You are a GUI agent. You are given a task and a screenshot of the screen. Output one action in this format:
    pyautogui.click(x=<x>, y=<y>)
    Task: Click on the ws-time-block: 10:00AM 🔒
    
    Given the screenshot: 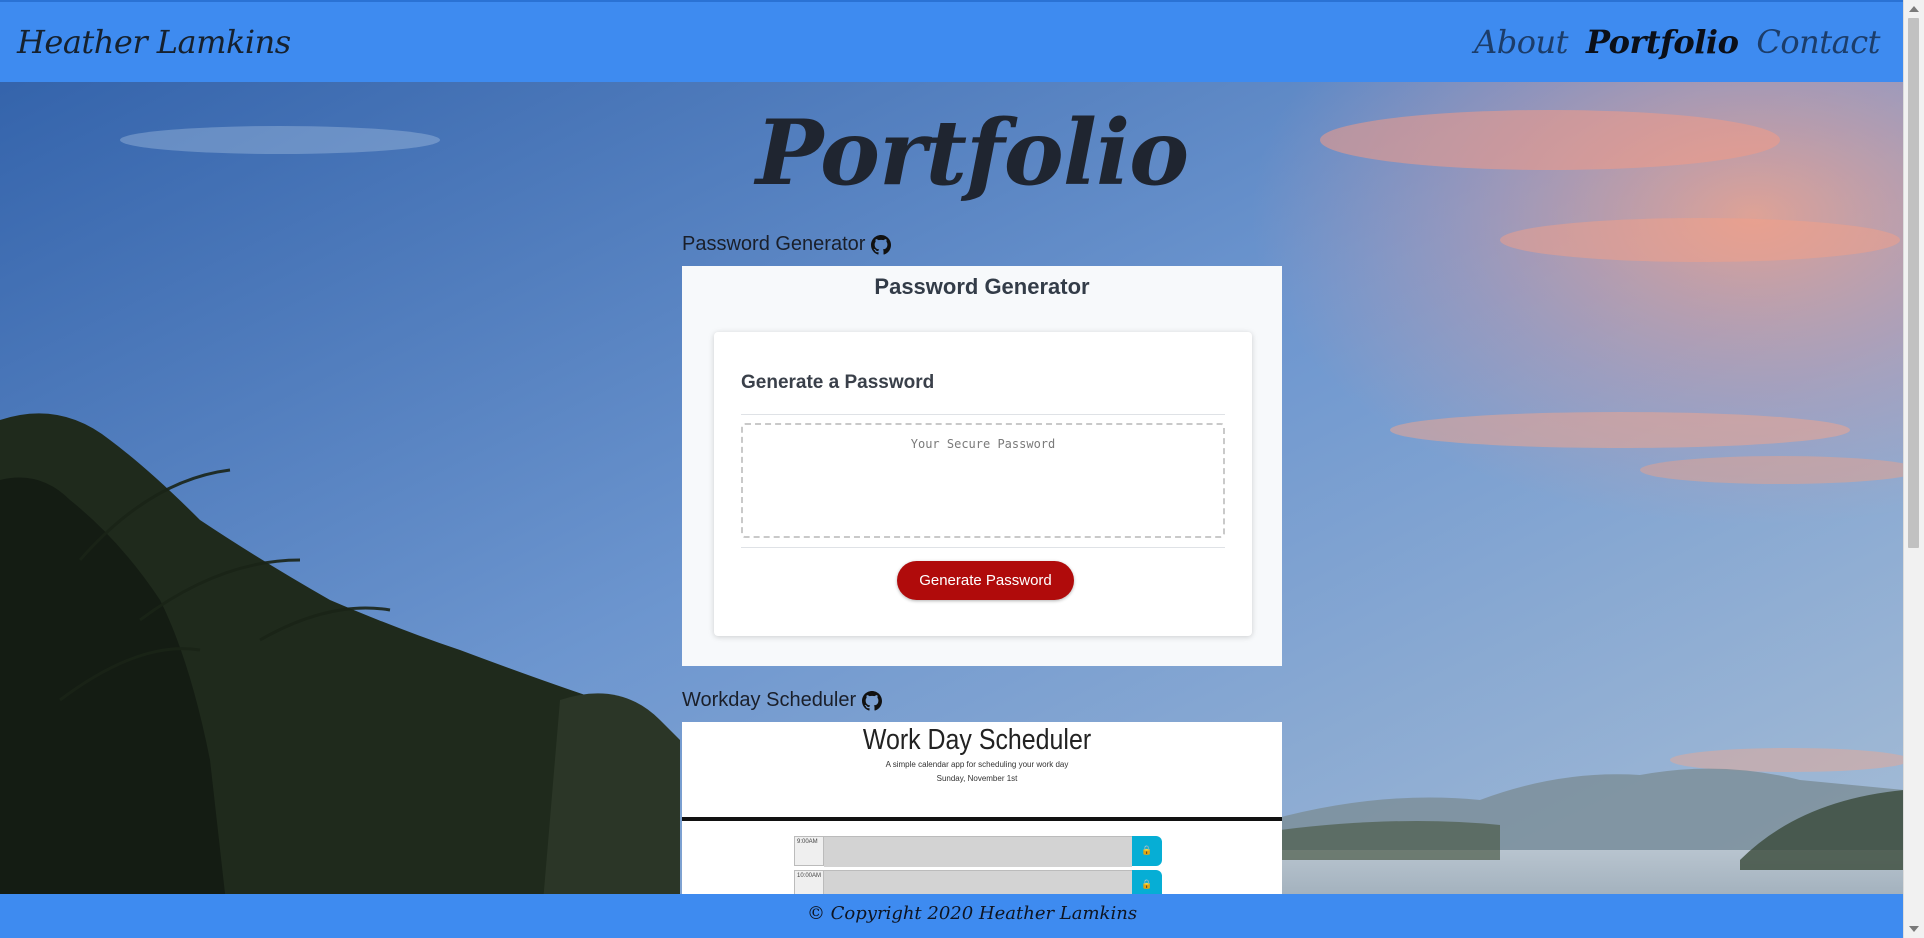 What is the action you would take?
    pyautogui.click(x=978, y=882)
    